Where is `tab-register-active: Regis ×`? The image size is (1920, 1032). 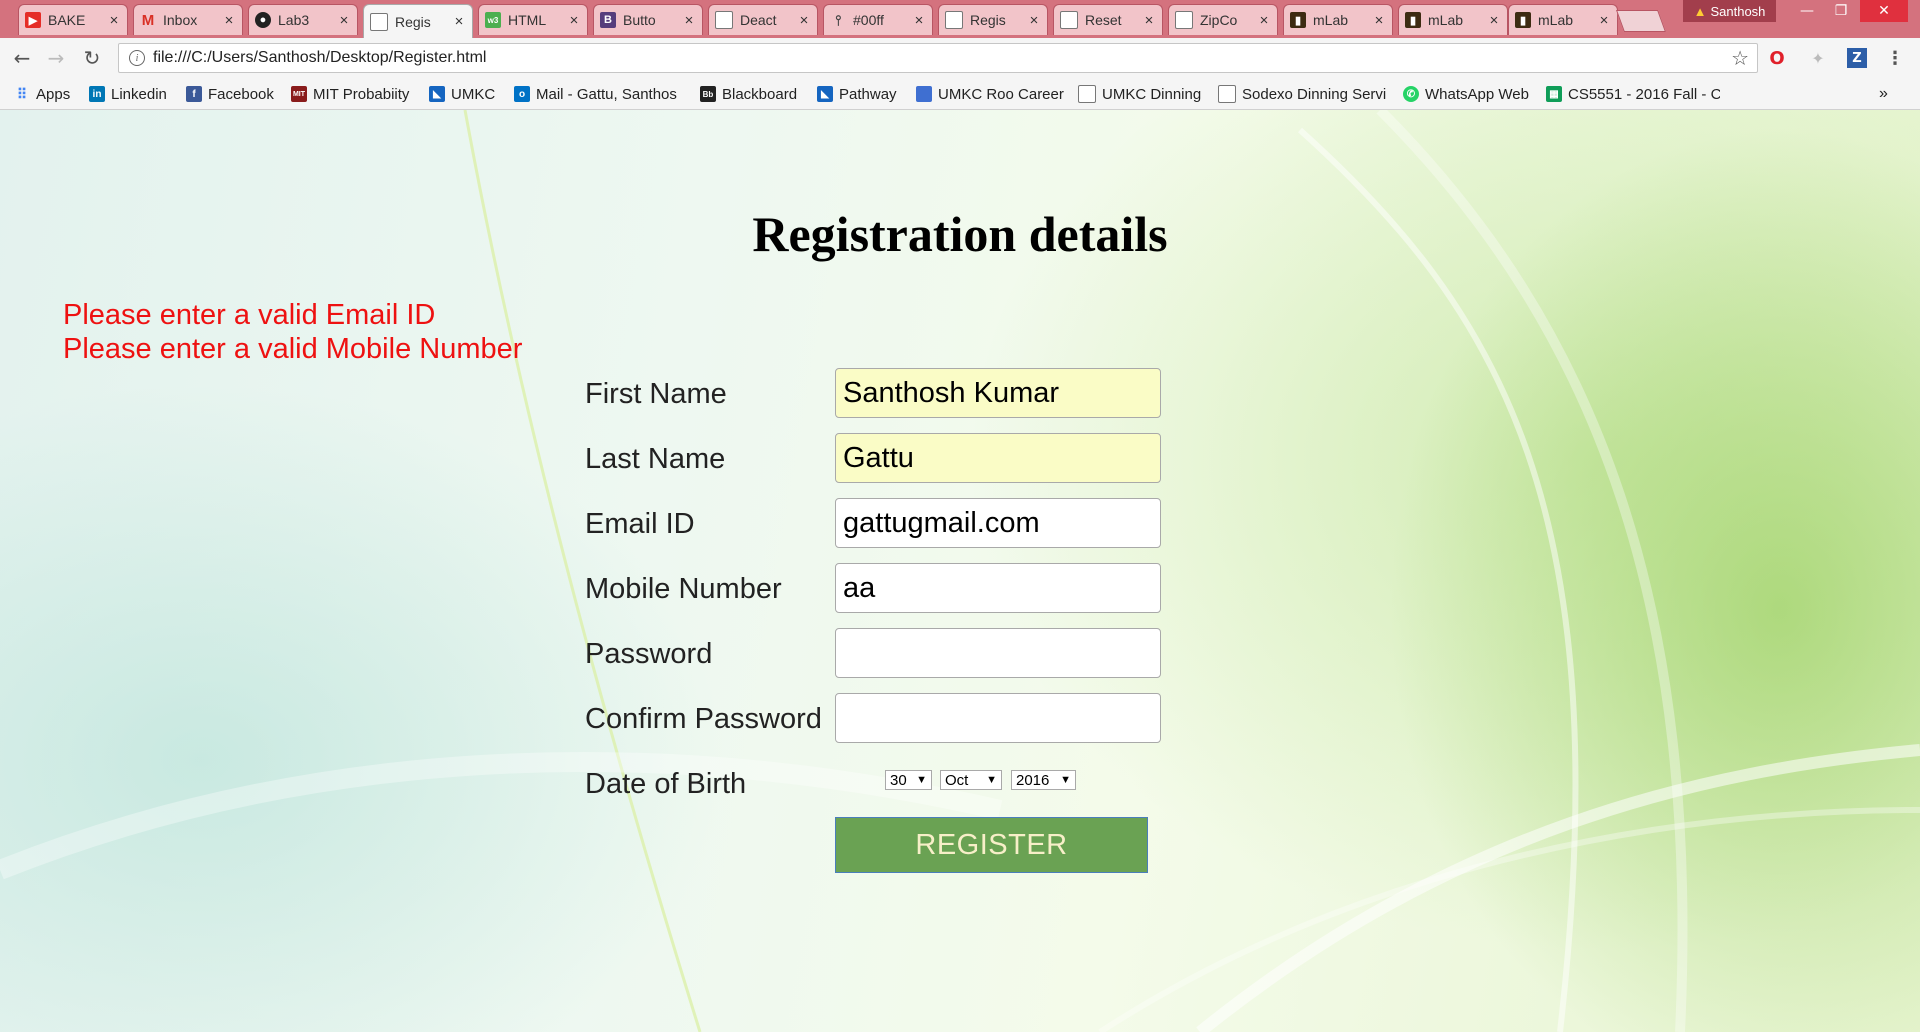
tab-register-active: Regis × is located at coordinates (418, 21).